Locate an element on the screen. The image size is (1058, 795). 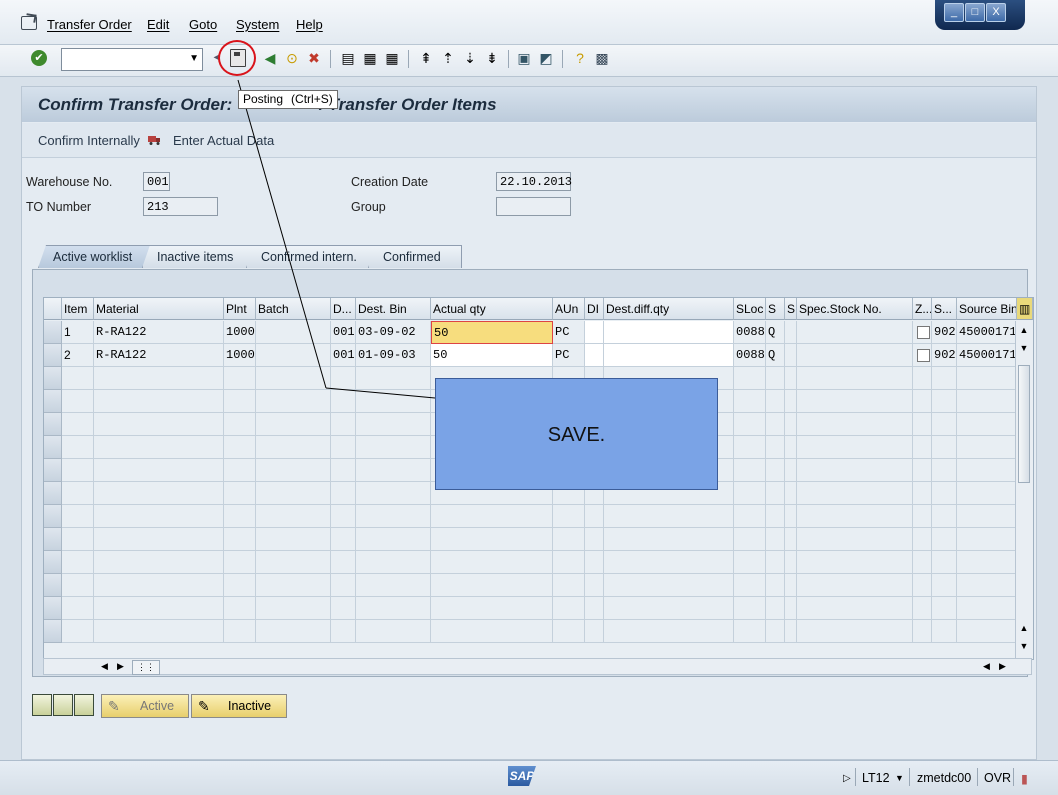
column-header: AUn is located at coordinates (569, 309).